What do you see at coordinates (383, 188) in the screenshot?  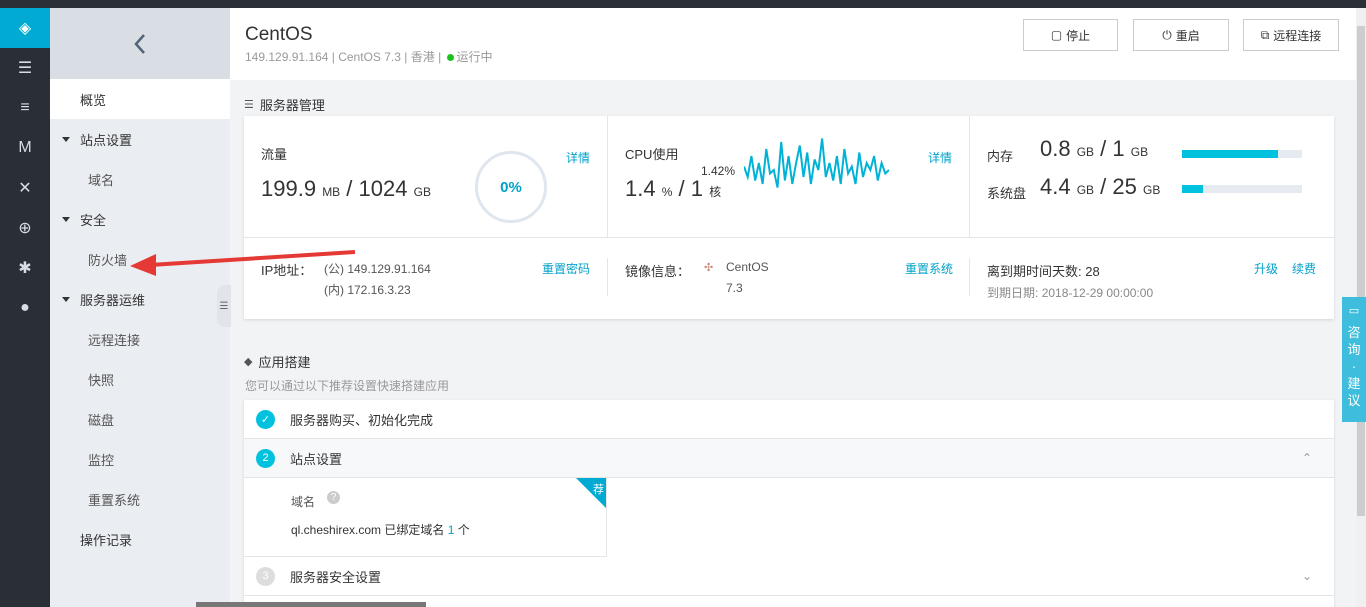 I see `traffic-total: 1024` at bounding box center [383, 188].